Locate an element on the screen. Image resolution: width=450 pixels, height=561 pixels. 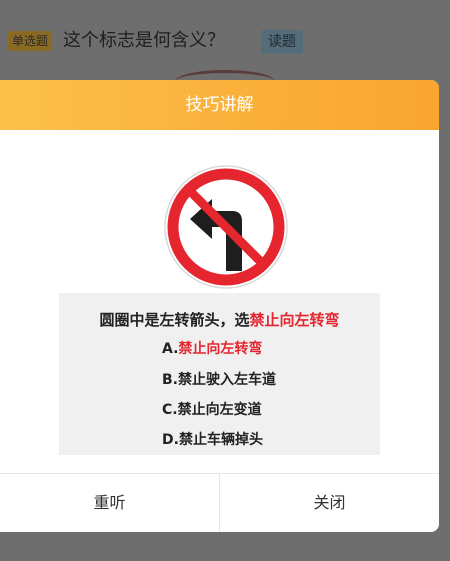
no-left-turn-sign-icon is located at coordinates (226, 226).